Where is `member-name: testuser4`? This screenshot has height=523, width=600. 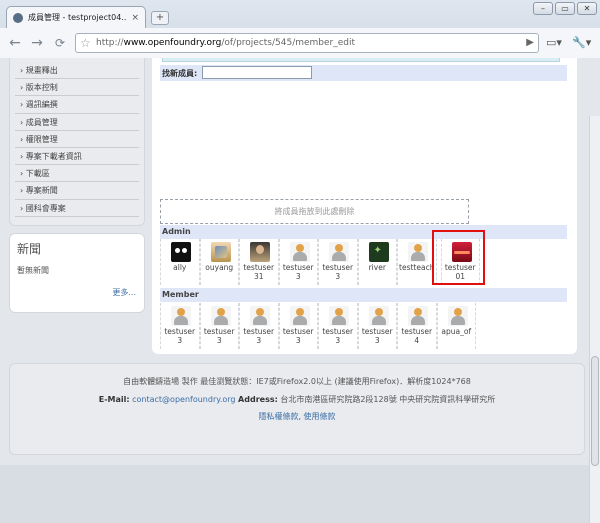 member-name: testuser4 is located at coordinates (417, 336).